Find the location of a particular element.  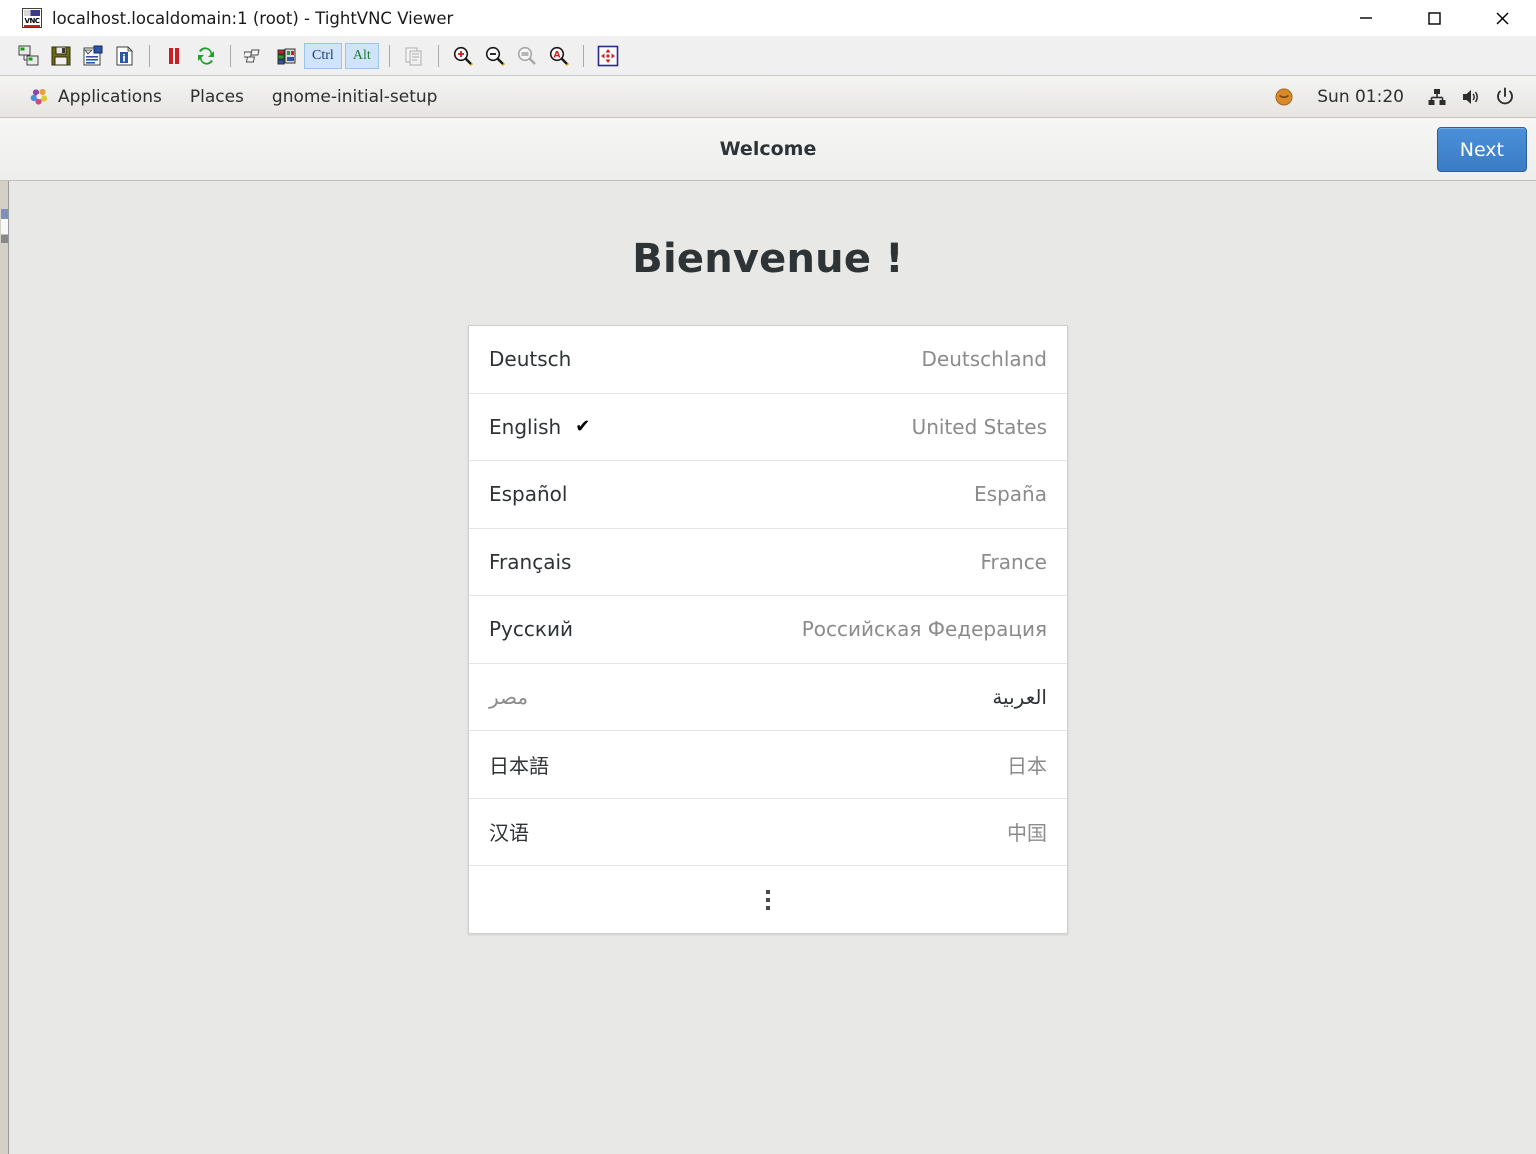

more-languages-button is located at coordinates (768, 899).